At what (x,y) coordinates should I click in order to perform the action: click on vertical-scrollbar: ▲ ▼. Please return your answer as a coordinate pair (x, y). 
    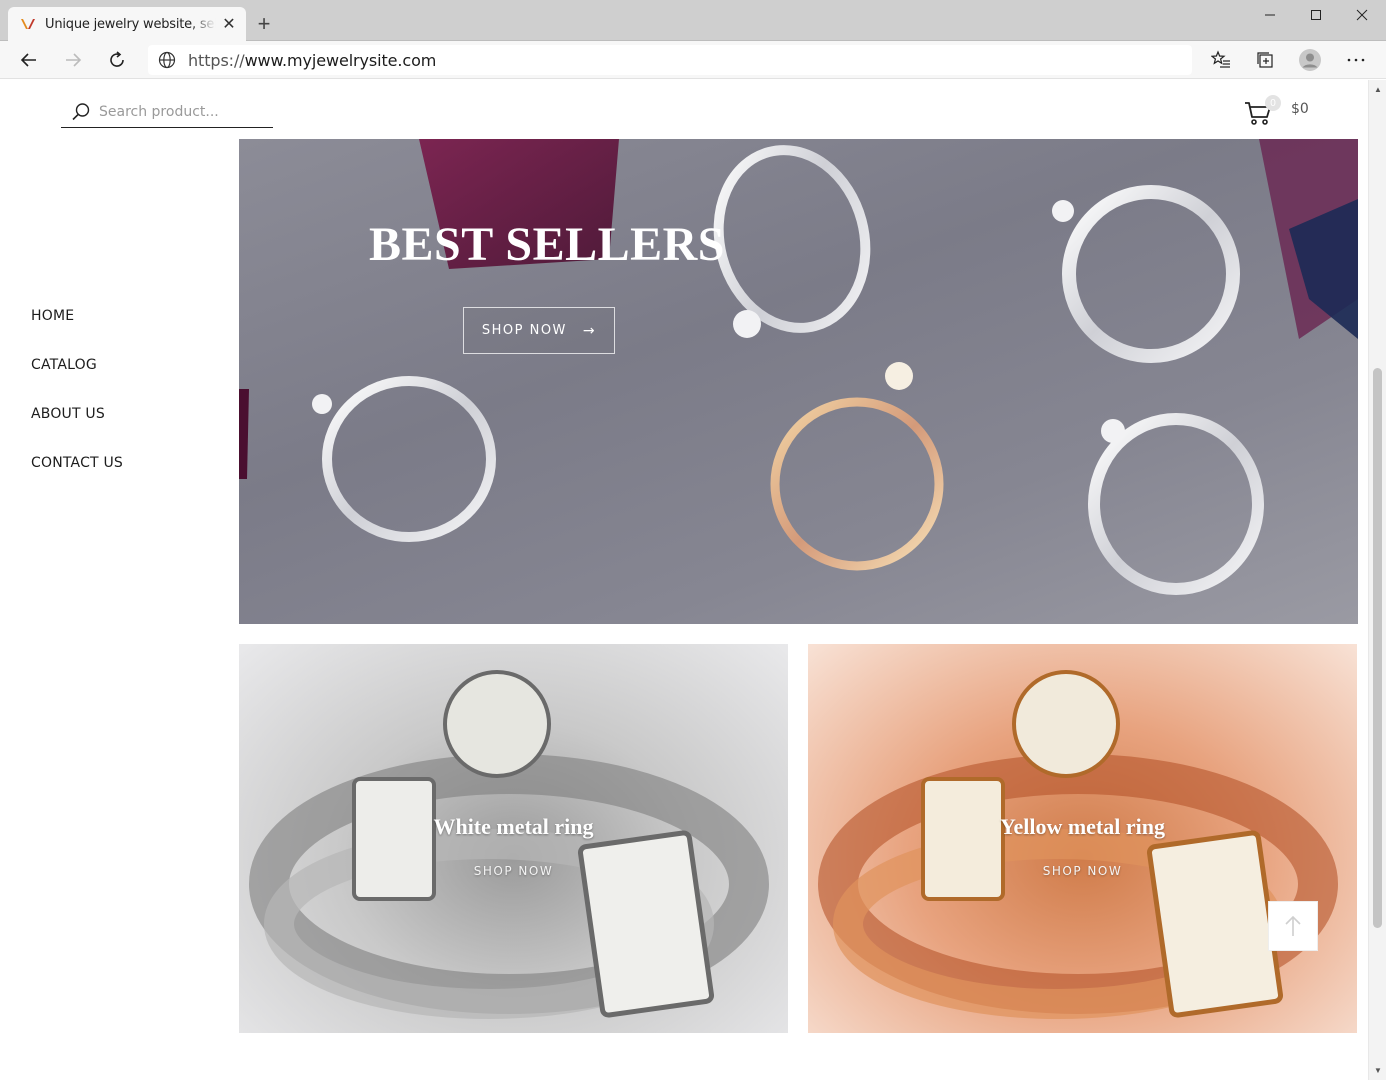
    Looking at the image, I should click on (1377, 580).